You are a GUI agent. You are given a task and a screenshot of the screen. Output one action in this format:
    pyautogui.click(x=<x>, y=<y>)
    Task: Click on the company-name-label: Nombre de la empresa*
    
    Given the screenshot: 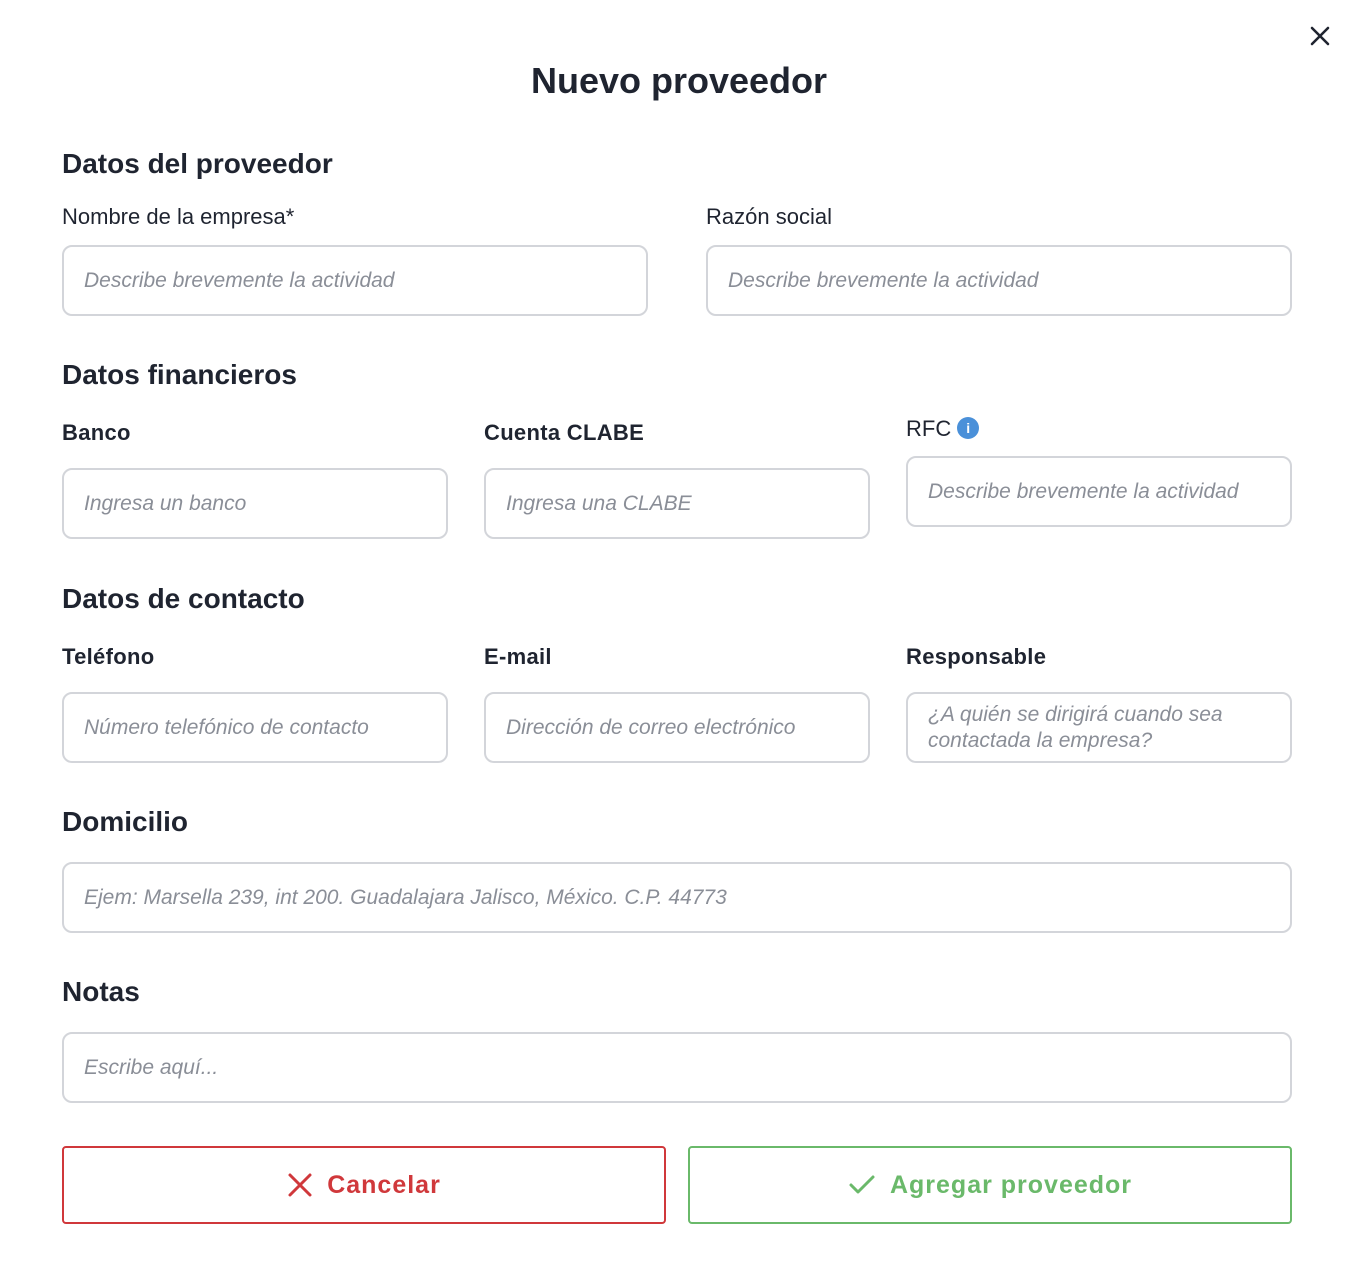 What is the action you would take?
    pyautogui.click(x=178, y=216)
    